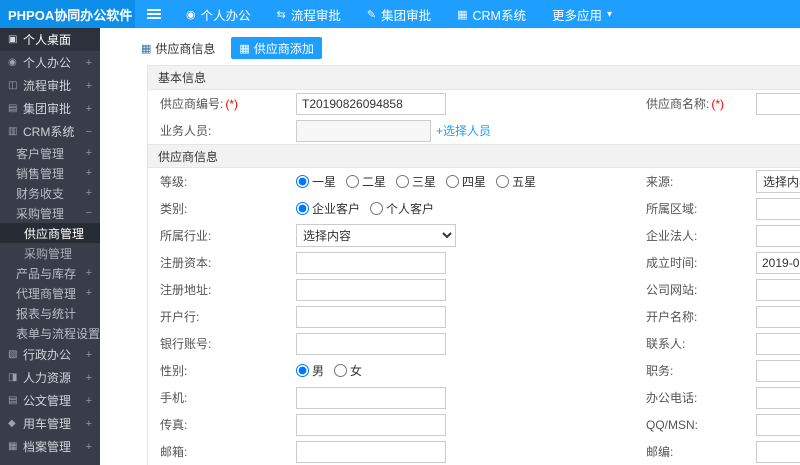 The height and width of the screenshot is (465, 800). What do you see at coordinates (363, 130) in the screenshot?
I see `sales-person-input` at bounding box center [363, 130].